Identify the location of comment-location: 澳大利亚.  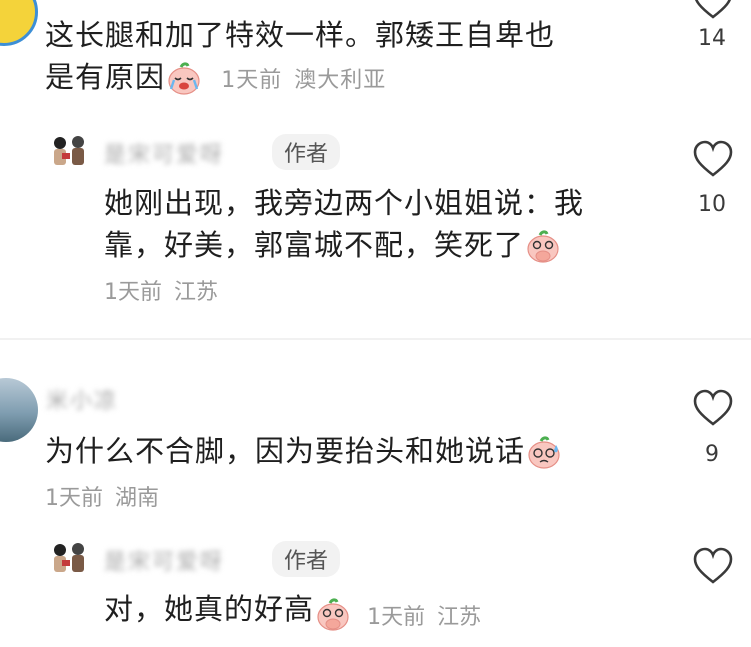
(340, 80).